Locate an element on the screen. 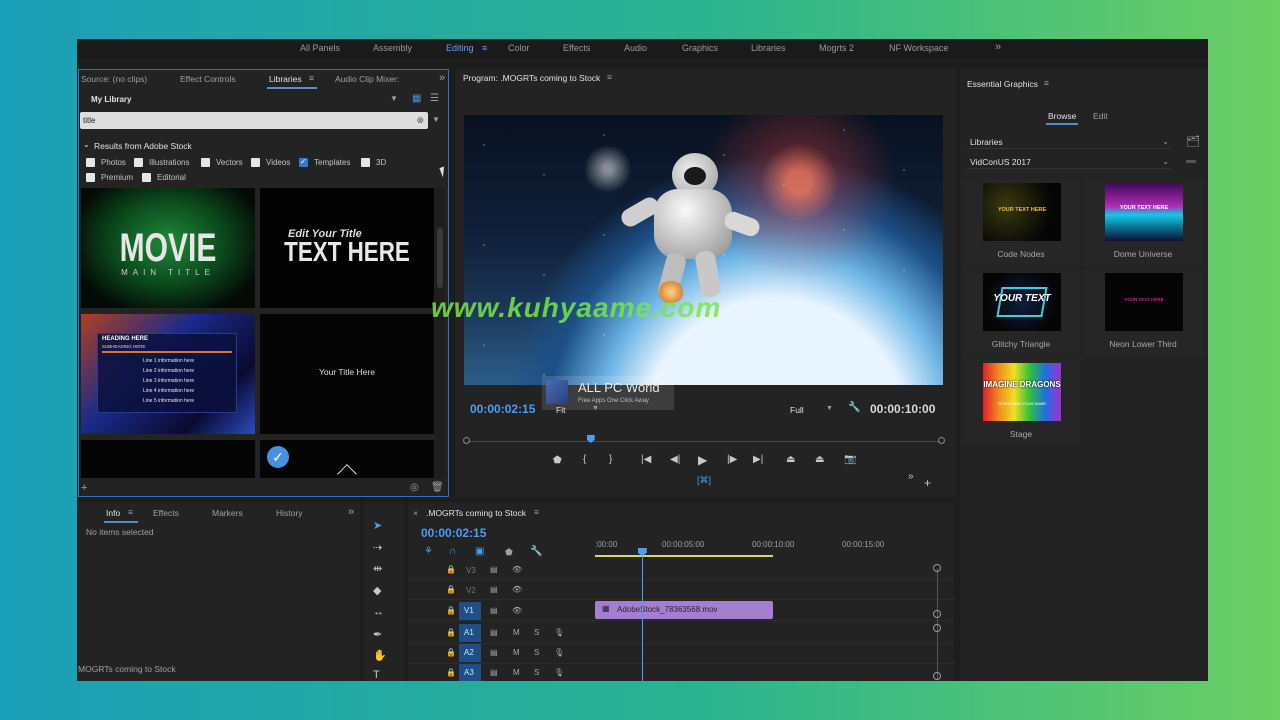 The width and height of the screenshot is (1280, 720). snap-icon: ∩ is located at coordinates (452, 551).